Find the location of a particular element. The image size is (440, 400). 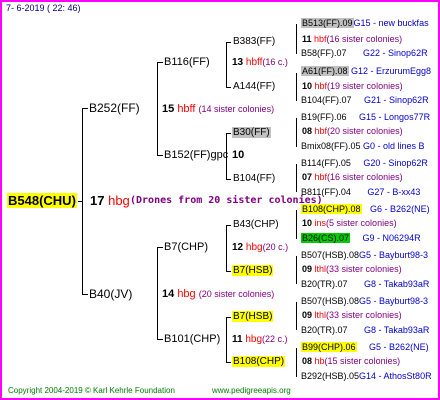

gen3-a2-info: 10 hbf(19 sister colonies) is located at coordinates (352, 86).